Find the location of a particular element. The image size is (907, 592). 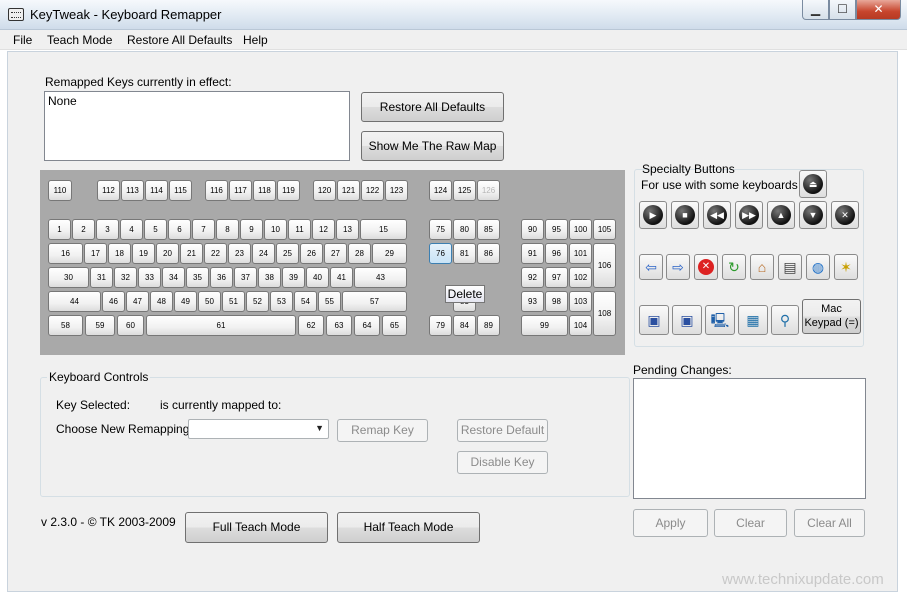

key-41: 41 is located at coordinates (341, 277).